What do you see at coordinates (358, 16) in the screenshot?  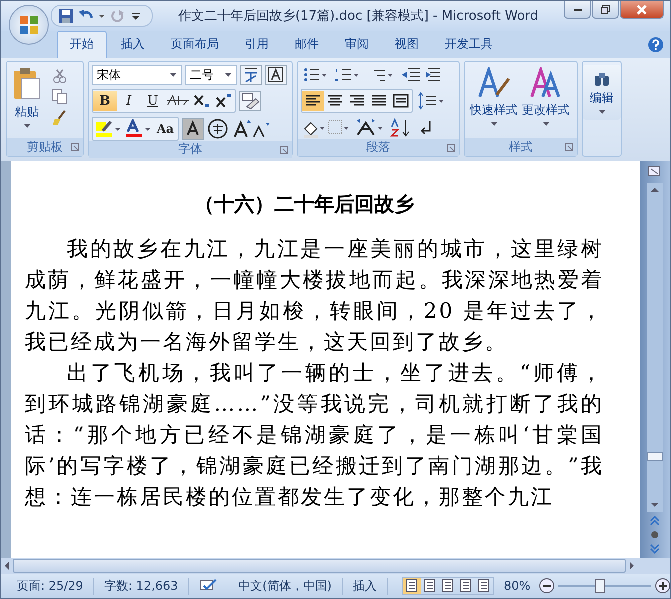 I see `window-title: 作文二十年后回故乡(17篇).doc [兼容模式] - Microsoft Word` at bounding box center [358, 16].